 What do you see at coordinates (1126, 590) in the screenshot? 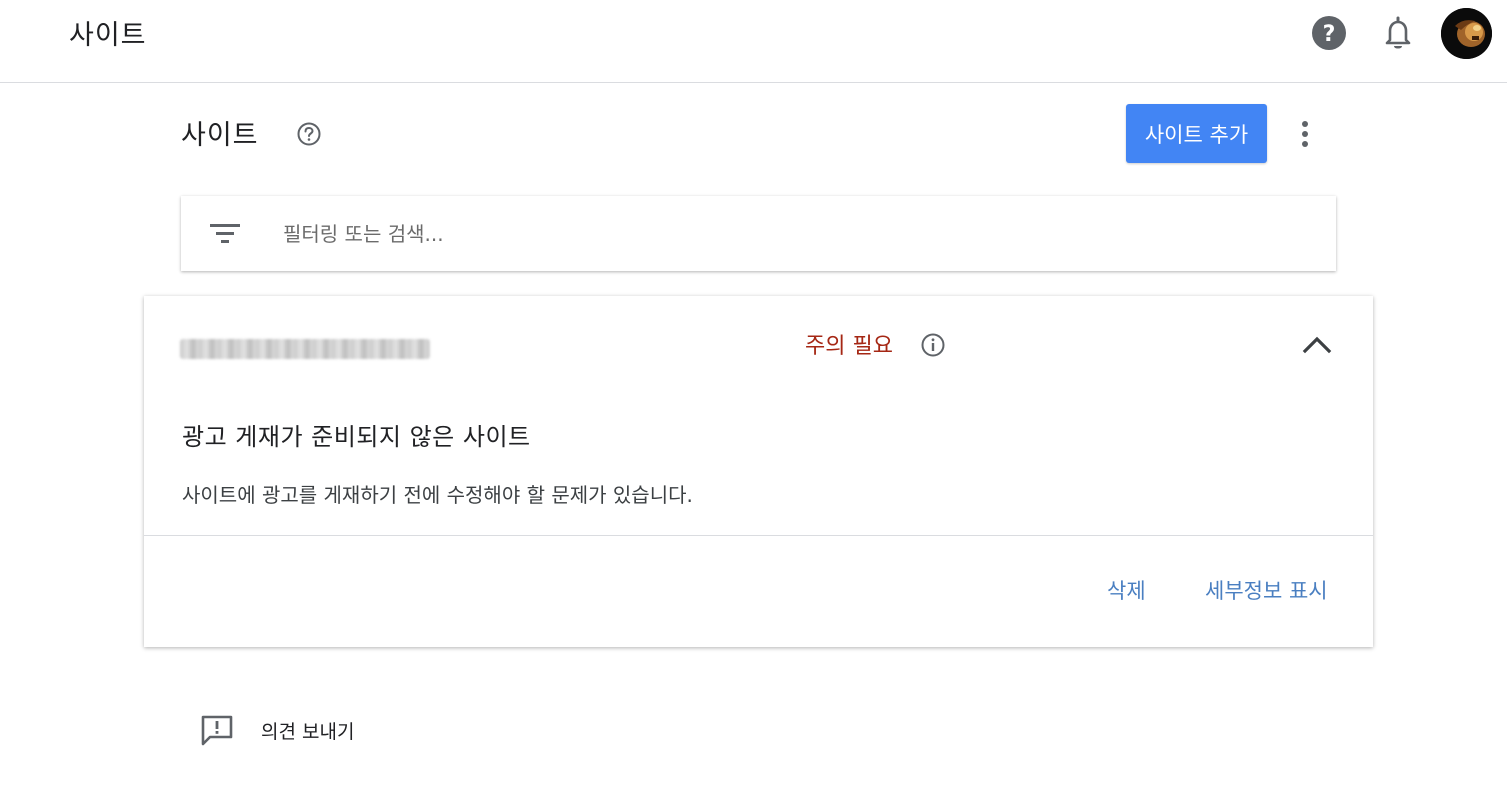
I see `delete-button: 삭제` at bounding box center [1126, 590].